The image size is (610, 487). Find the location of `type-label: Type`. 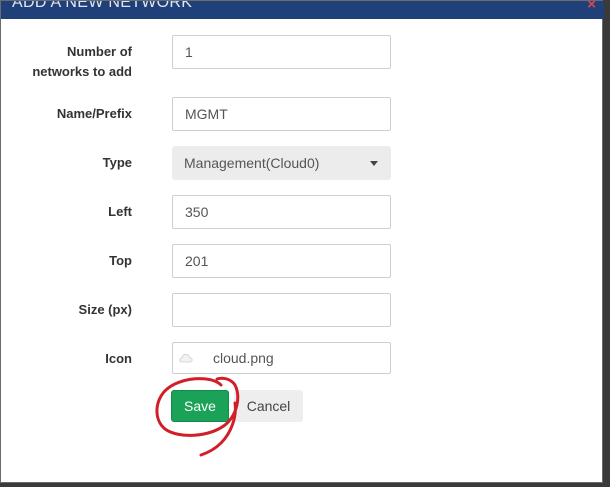

type-label: Type is located at coordinates (117, 162).